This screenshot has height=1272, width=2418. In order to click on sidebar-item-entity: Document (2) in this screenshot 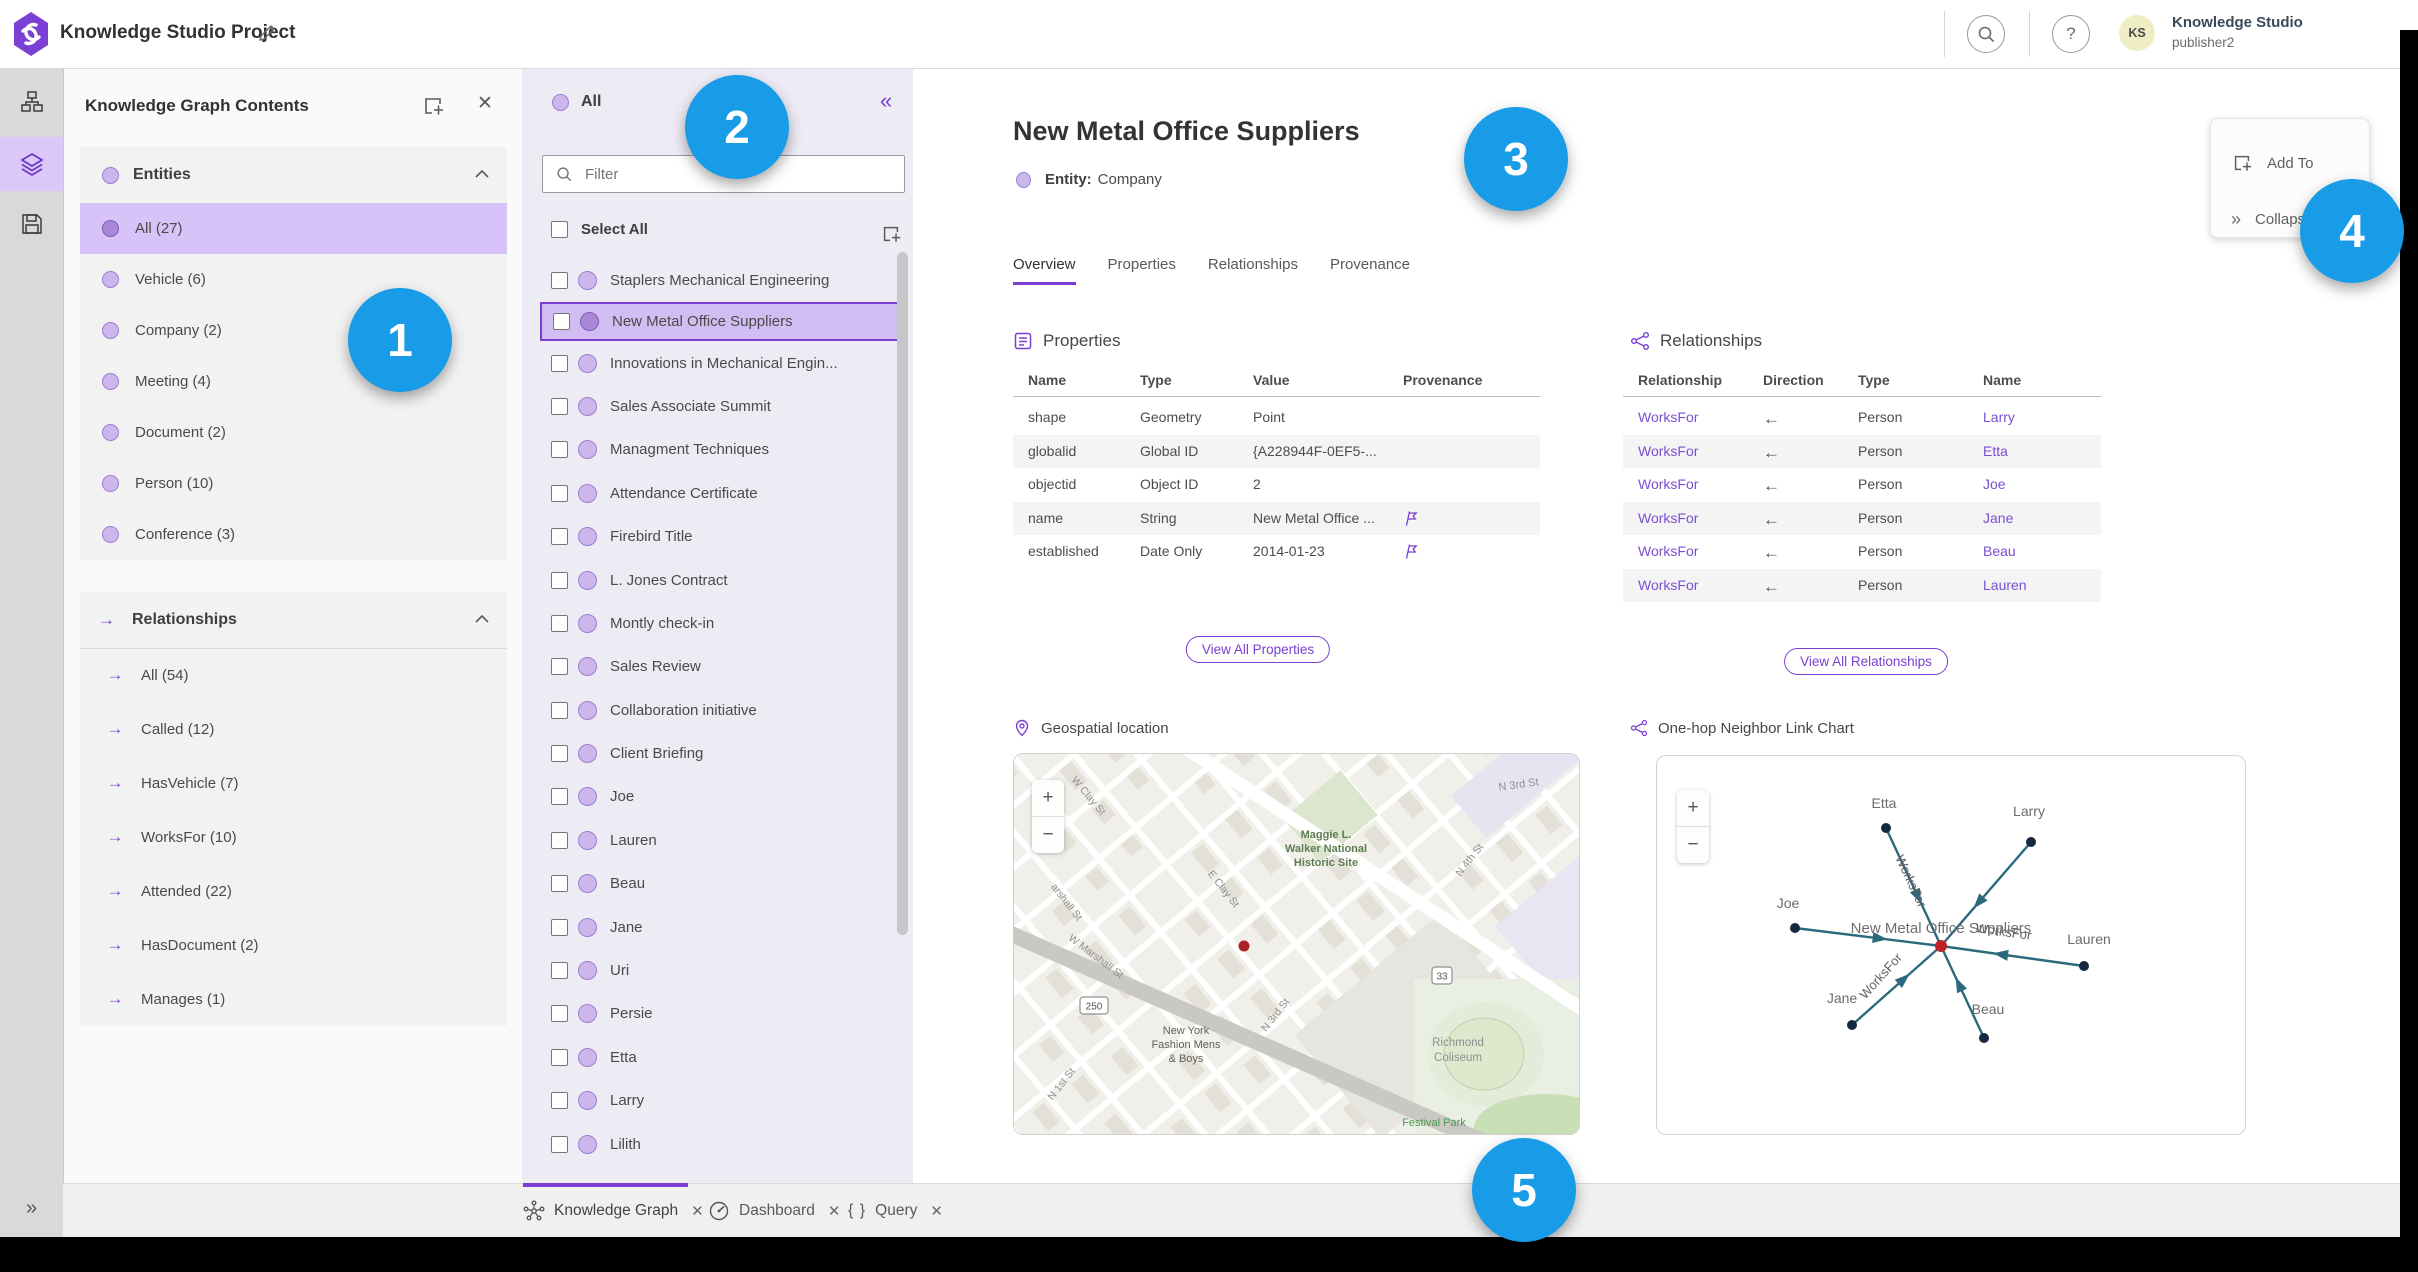, I will do `click(293, 432)`.